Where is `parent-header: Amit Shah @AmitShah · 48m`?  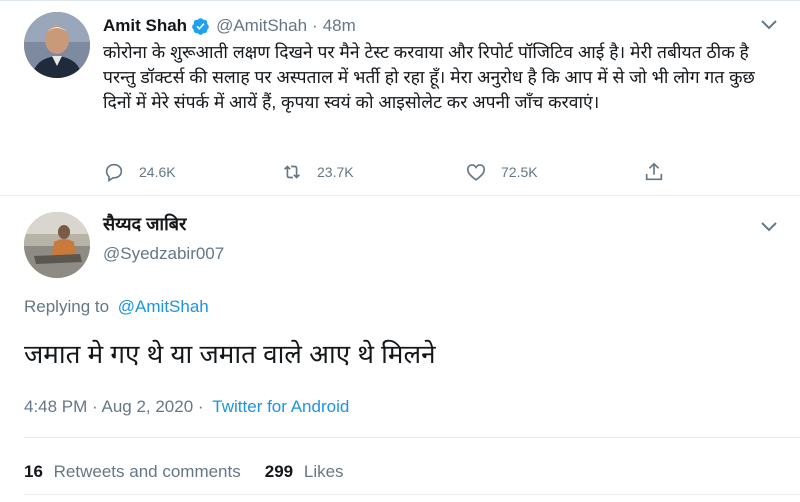 parent-header: Amit Shah @AmitShah · 48m is located at coordinates (229, 26).